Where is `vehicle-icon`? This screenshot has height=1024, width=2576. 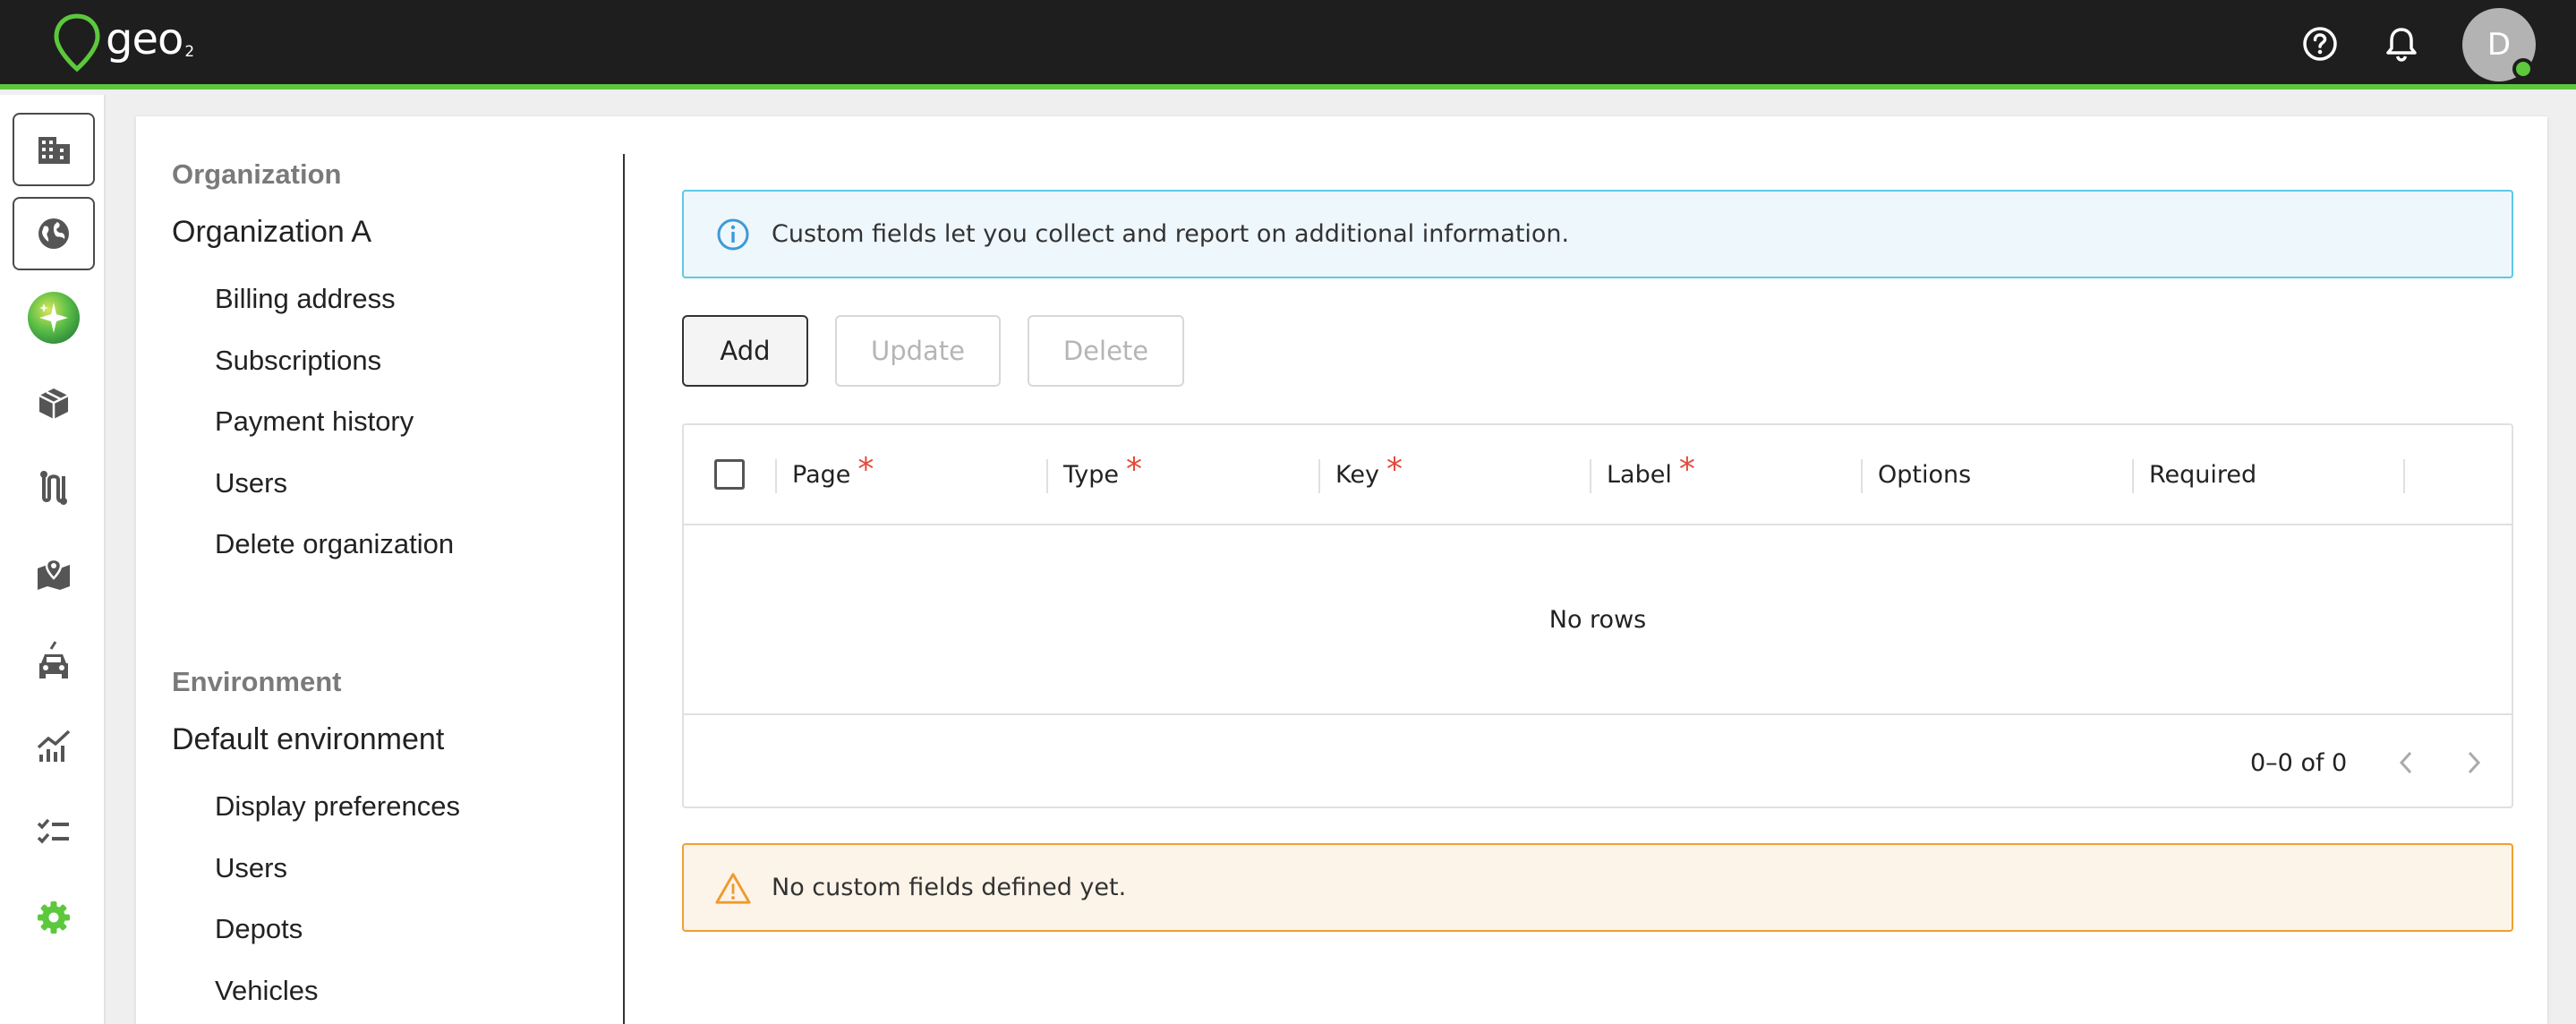 vehicle-icon is located at coordinates (53, 659).